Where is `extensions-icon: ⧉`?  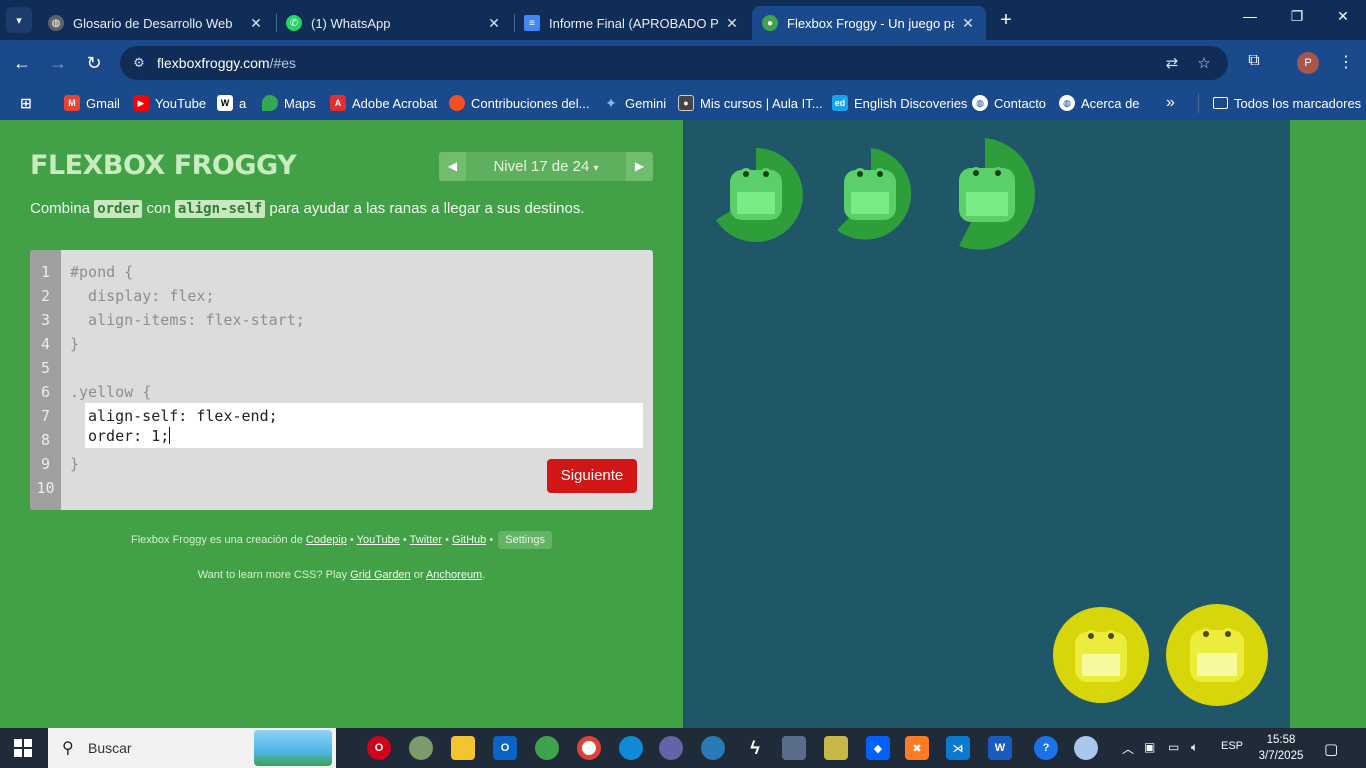
extensions-icon: ⧉ is located at coordinates (1254, 61).